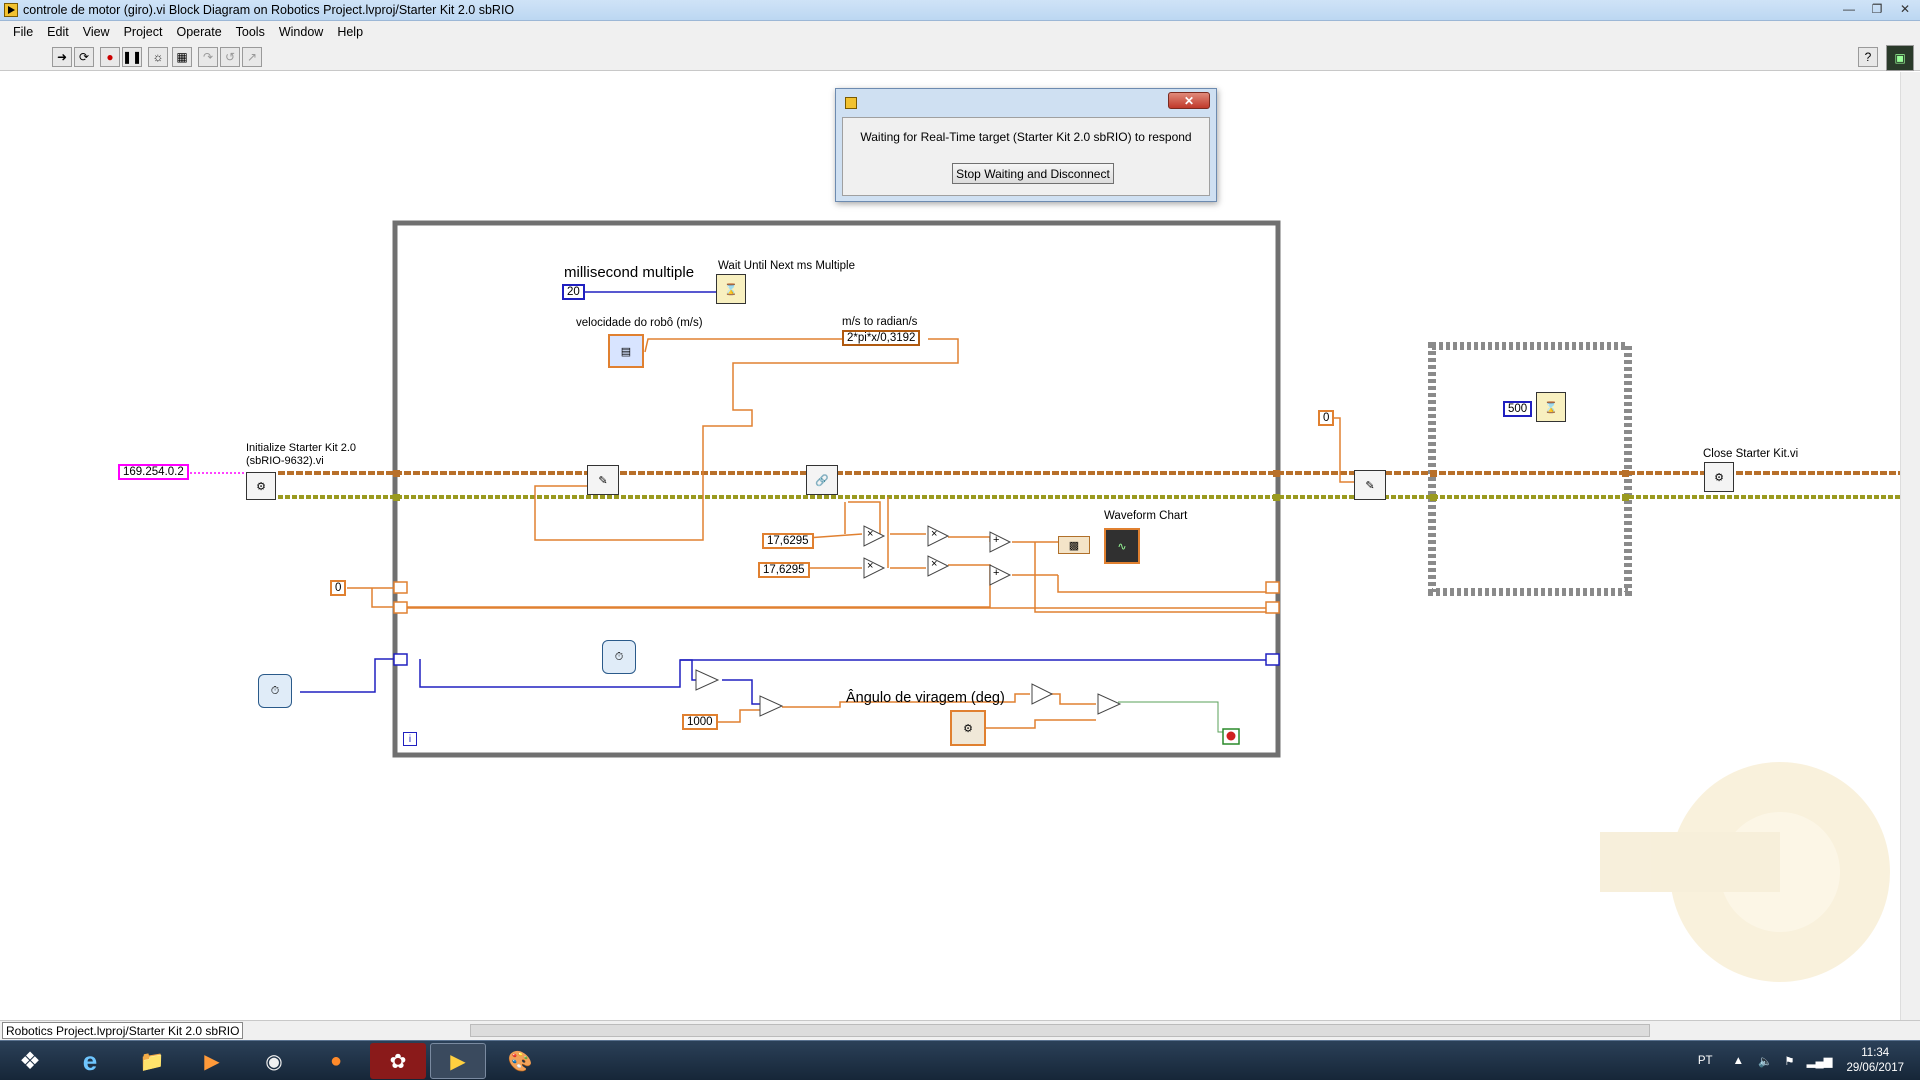 The image size is (1920, 1081). What do you see at coordinates (1905, 9) in the screenshot?
I see `close-window-button: ✕` at bounding box center [1905, 9].